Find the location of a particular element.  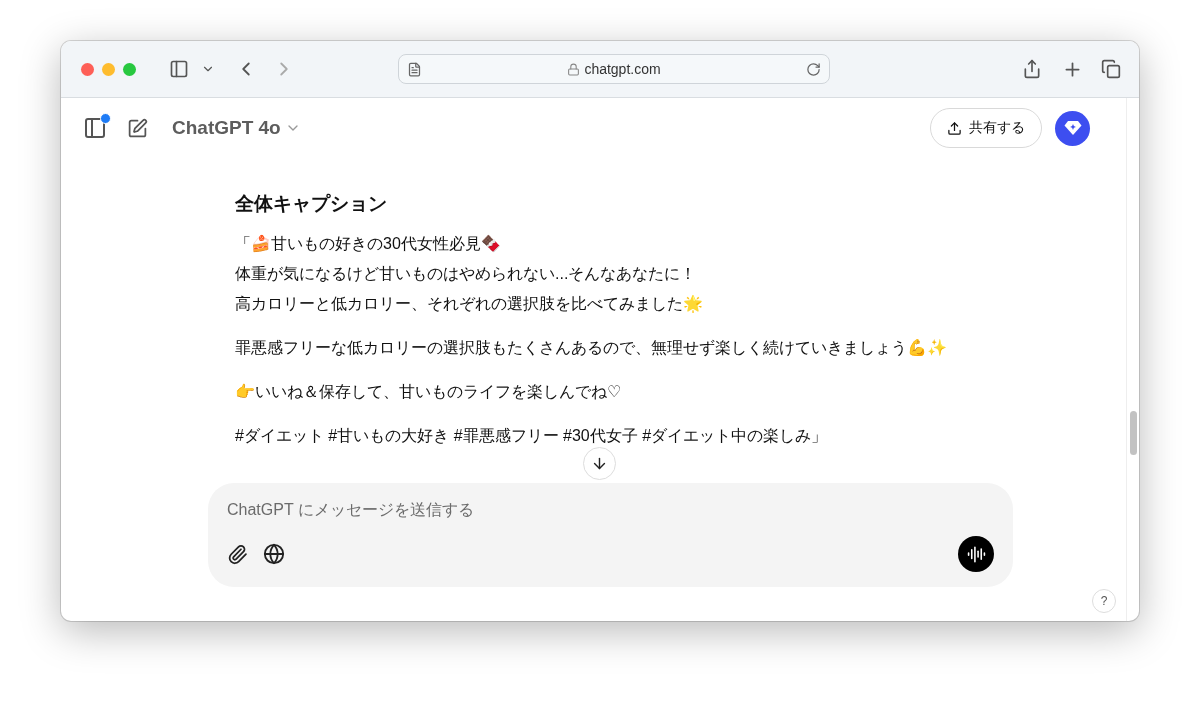

scrollbar-thumb is located at coordinates (1133, 433).